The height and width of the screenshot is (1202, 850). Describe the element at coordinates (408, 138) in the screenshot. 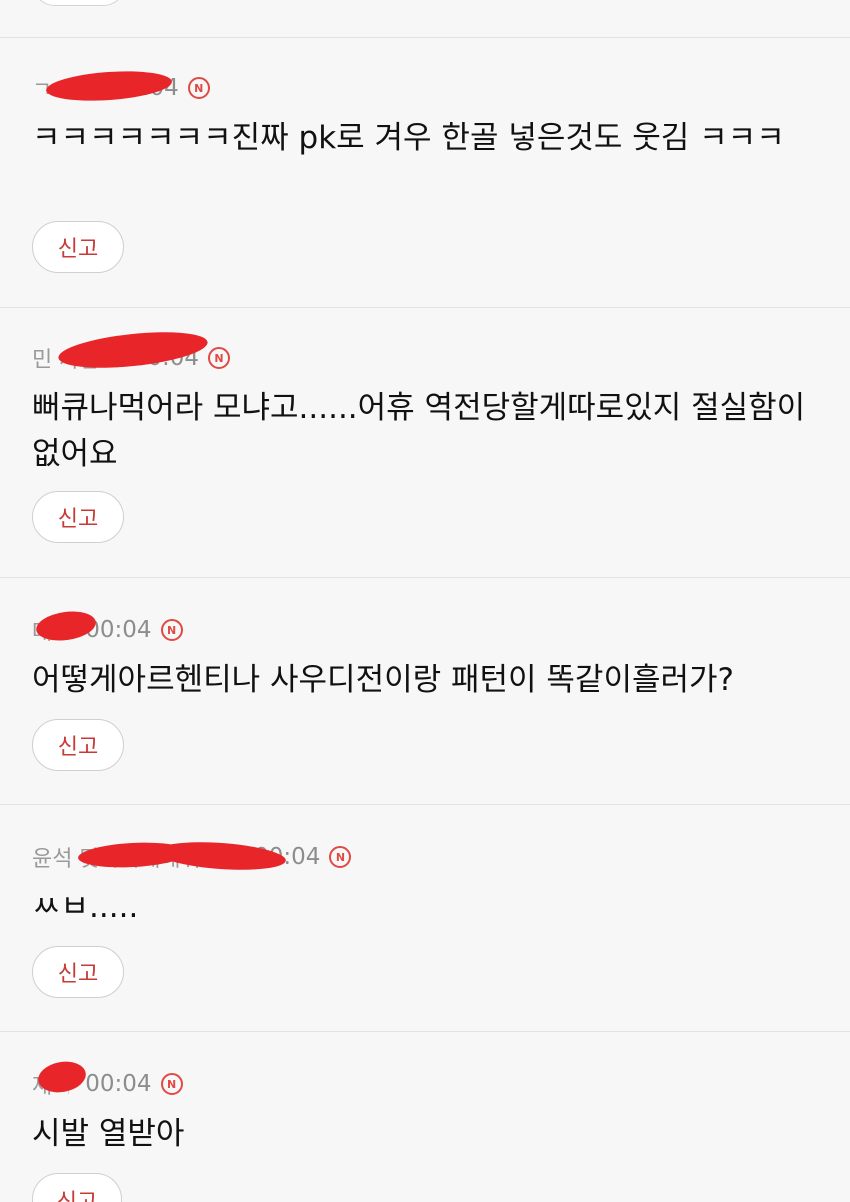

I see `comment-text: ㅋㅋㅋㅋㅋㅋㅋ진짜 pk로 겨우 한골 넣은것도 웃김 ㅋㅋㅋ` at that location.